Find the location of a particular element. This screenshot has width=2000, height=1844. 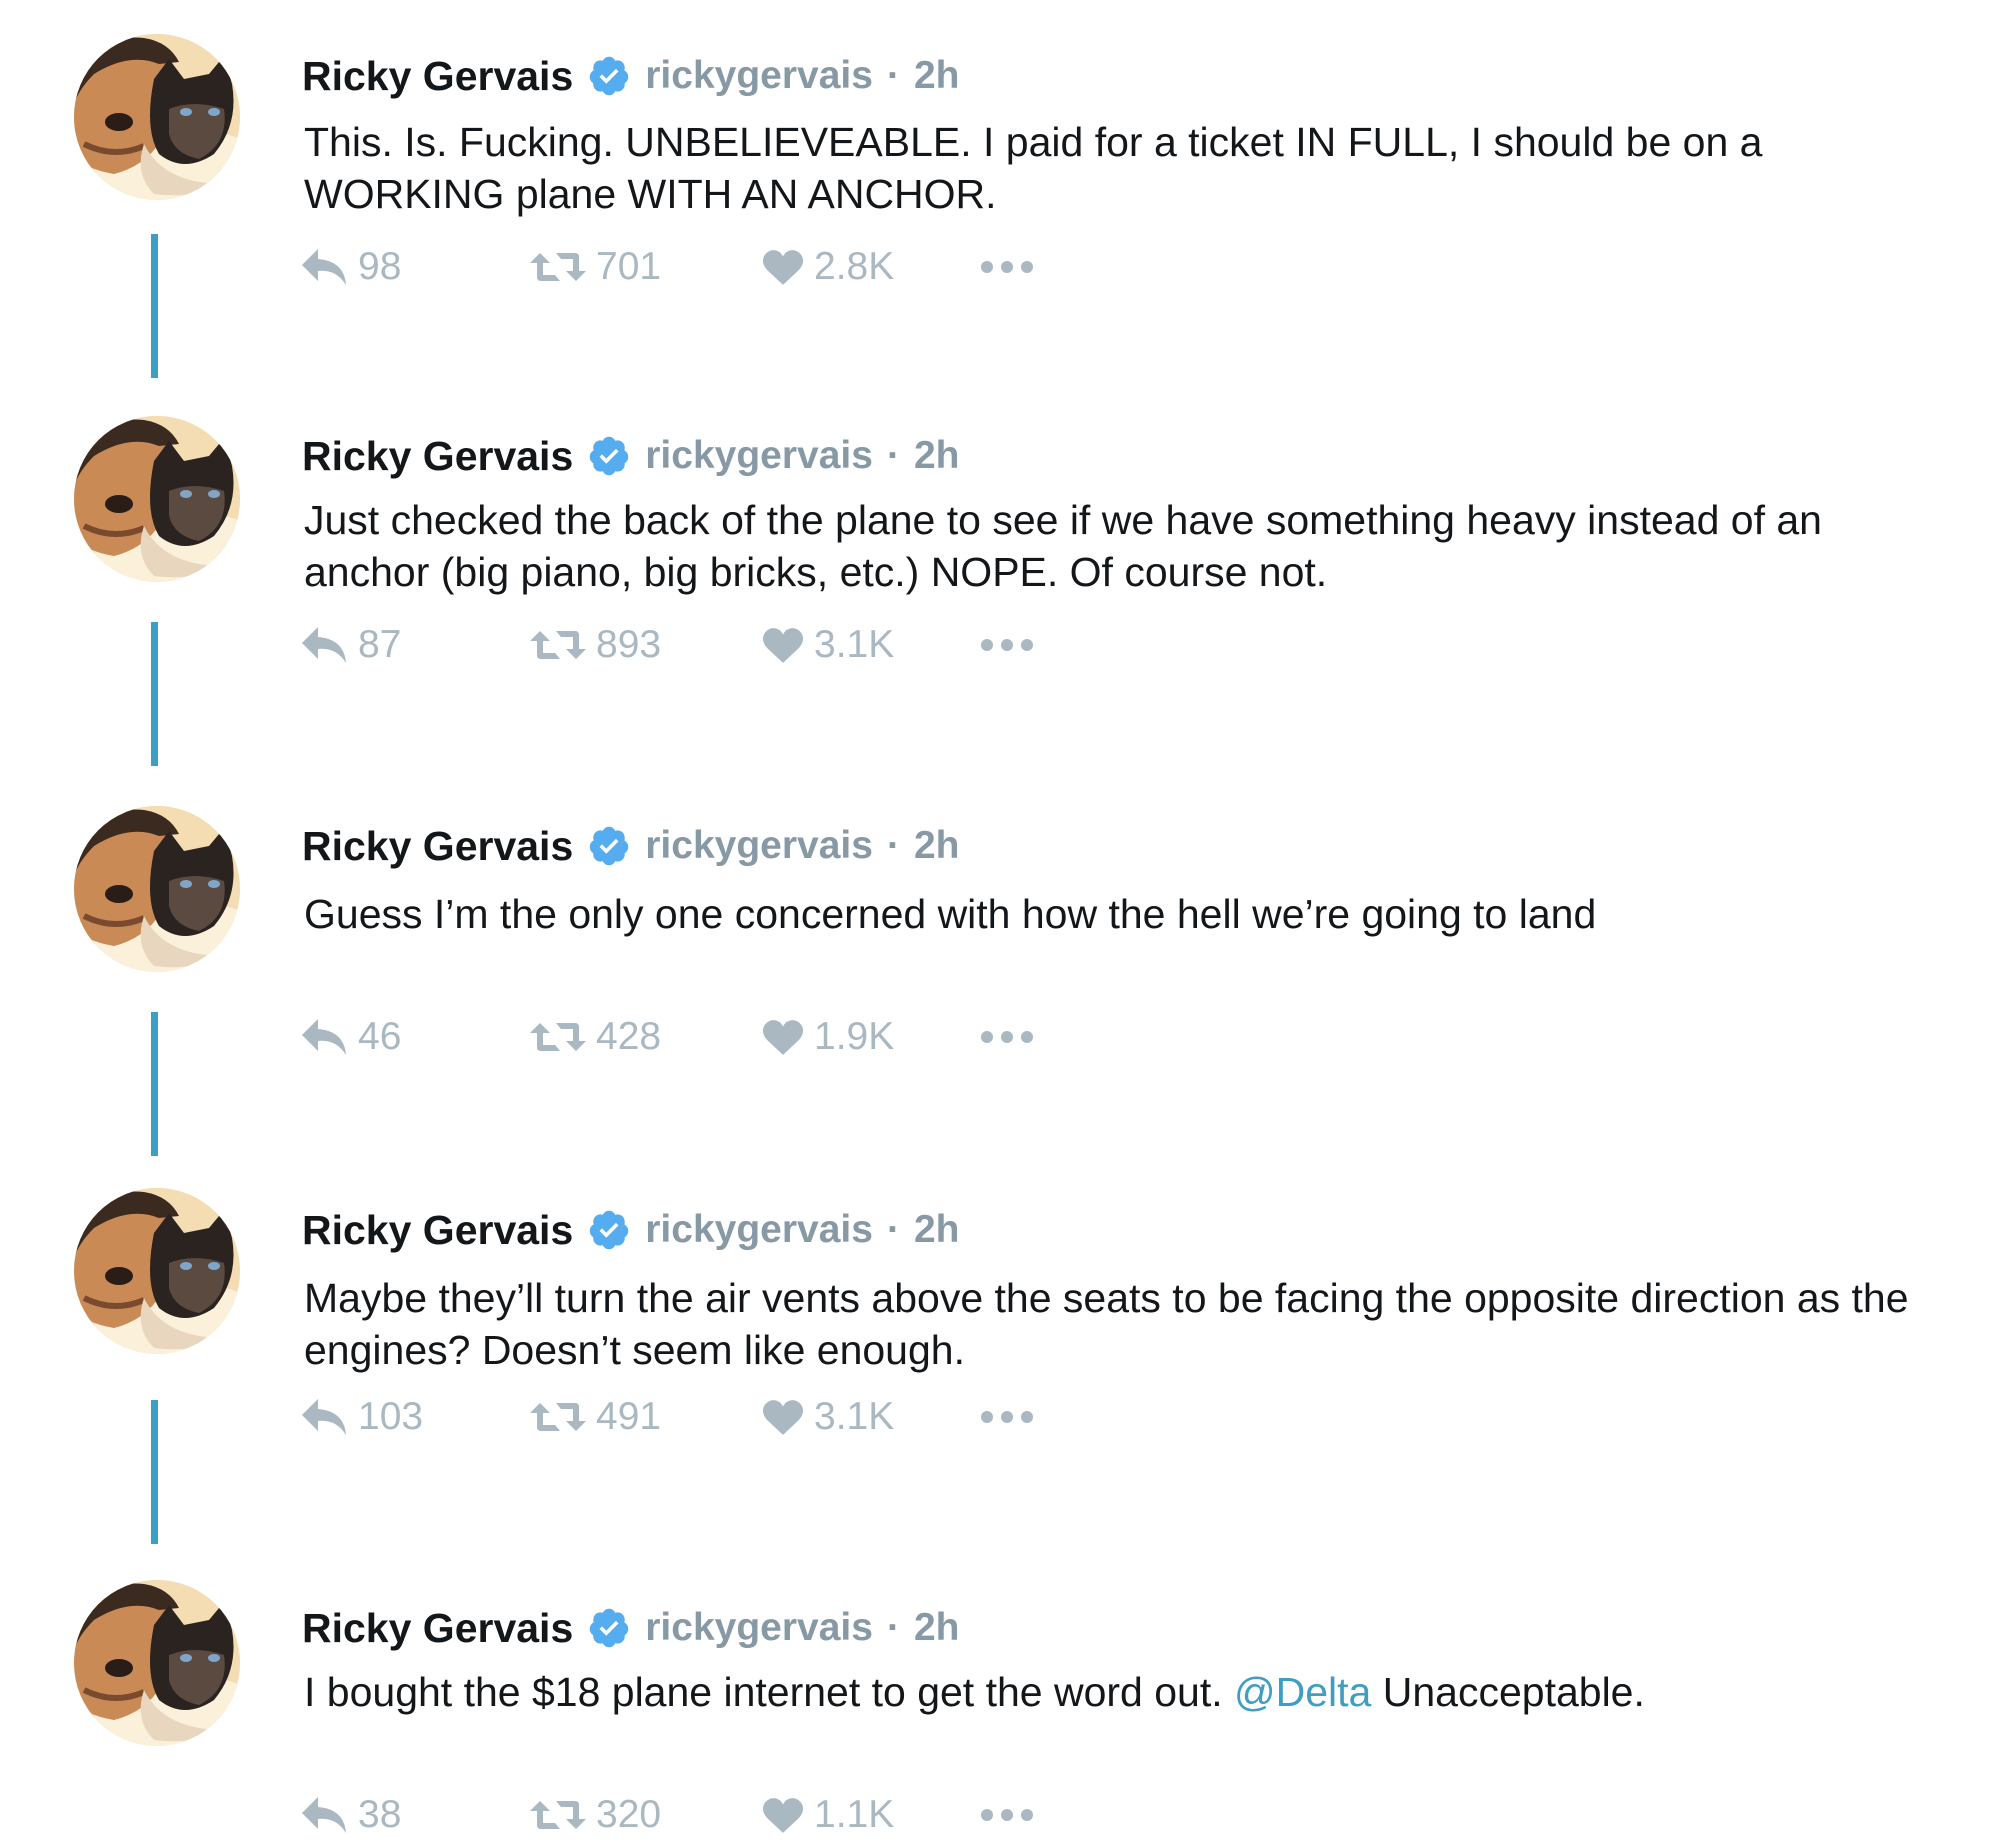

retweet-count: 320 is located at coordinates (629, 1814).